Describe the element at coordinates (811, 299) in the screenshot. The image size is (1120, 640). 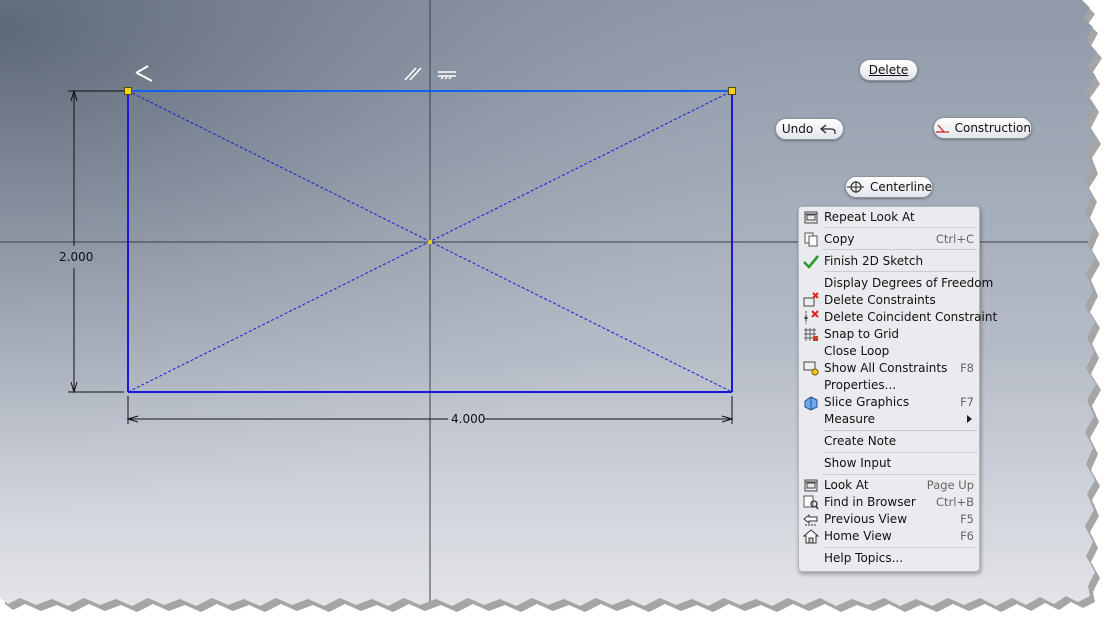
I see `delete-constraints-icon` at that location.